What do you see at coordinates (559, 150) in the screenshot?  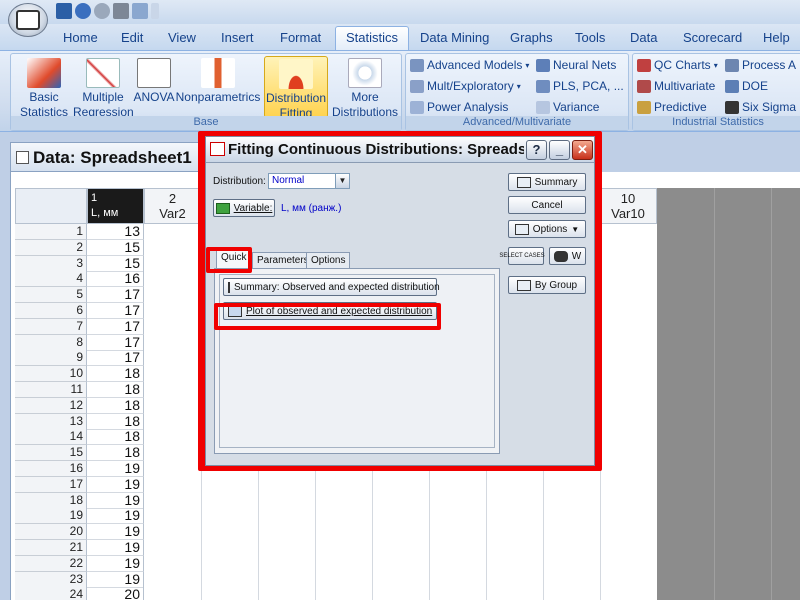 I see `minimize-button: _` at bounding box center [559, 150].